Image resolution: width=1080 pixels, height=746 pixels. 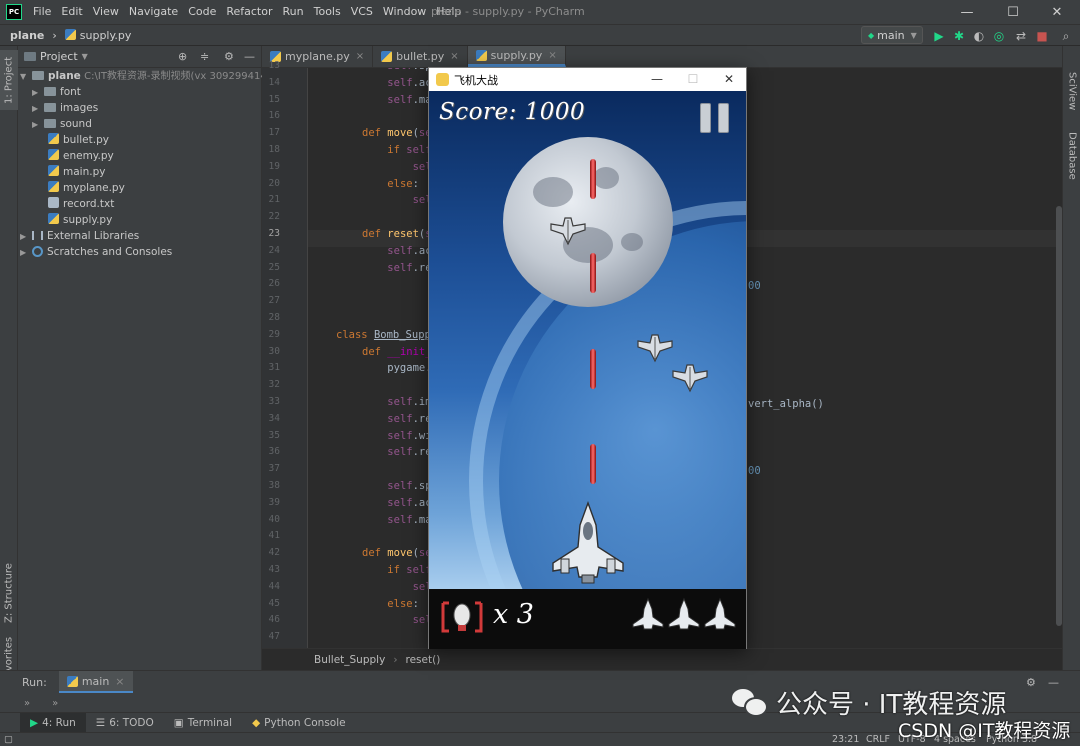 I want to click on tool-terminal: ▣ Terminal, so click(x=203, y=723).